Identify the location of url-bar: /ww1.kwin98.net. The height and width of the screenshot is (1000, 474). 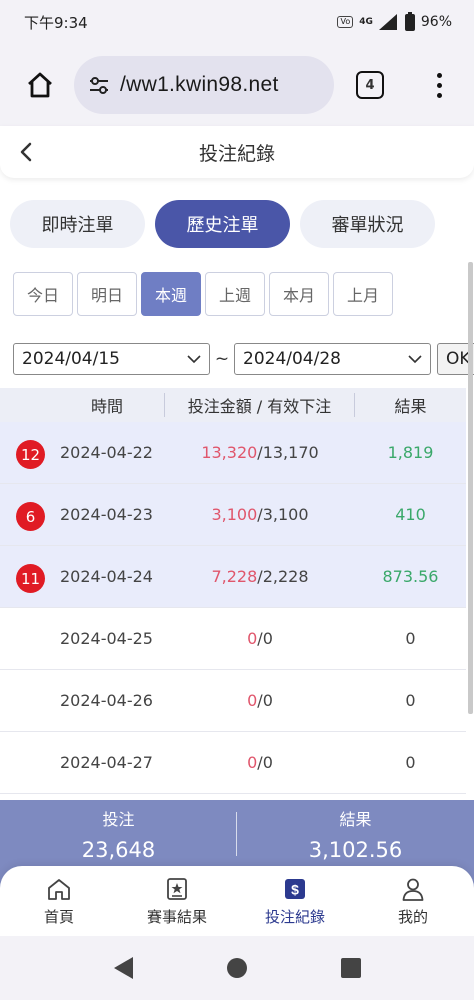
(204, 85).